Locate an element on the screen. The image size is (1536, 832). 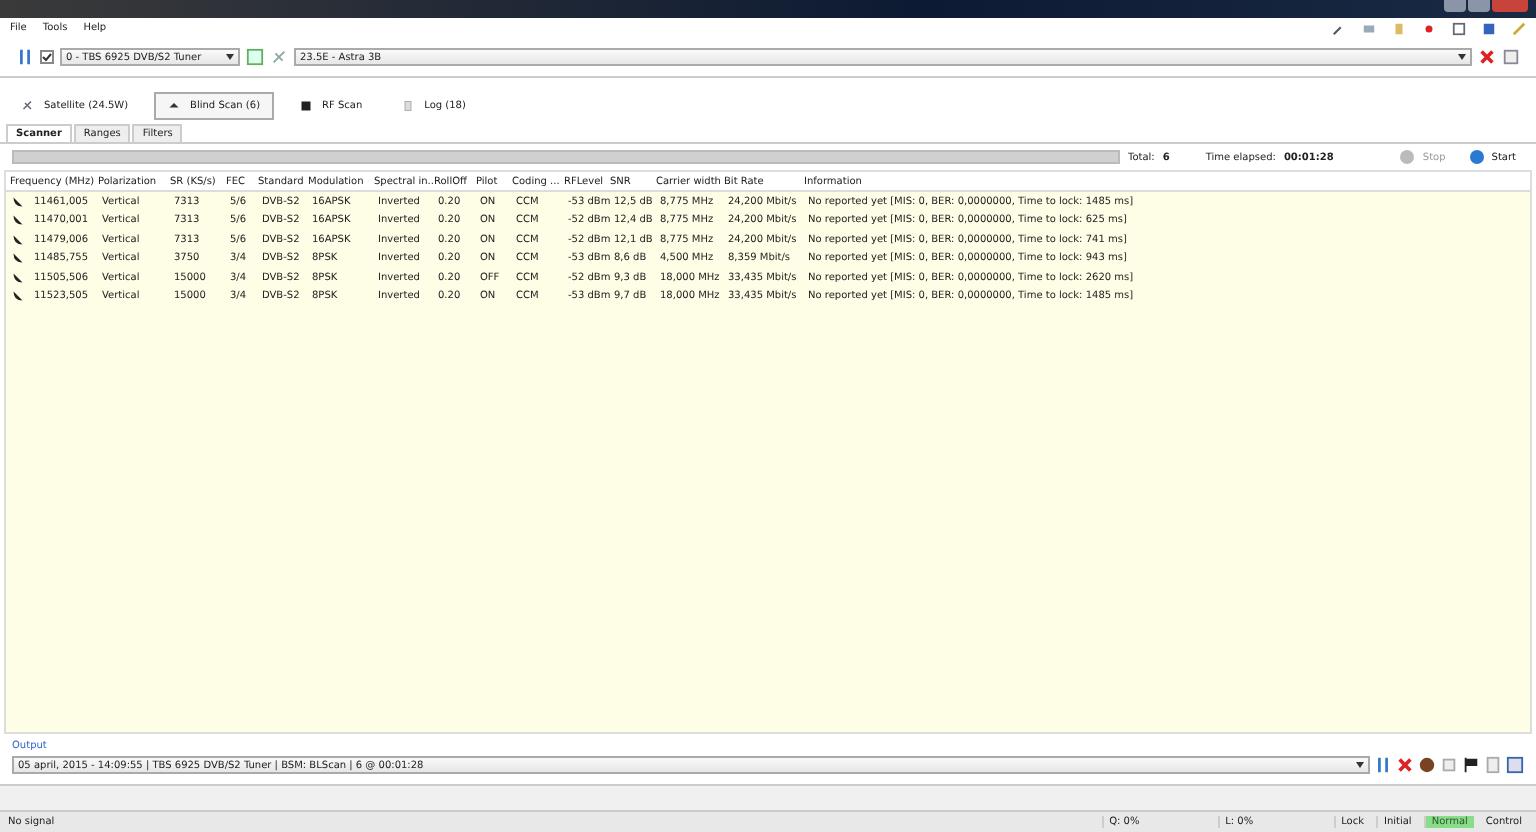
panel-icon is located at coordinates (1511, 57).